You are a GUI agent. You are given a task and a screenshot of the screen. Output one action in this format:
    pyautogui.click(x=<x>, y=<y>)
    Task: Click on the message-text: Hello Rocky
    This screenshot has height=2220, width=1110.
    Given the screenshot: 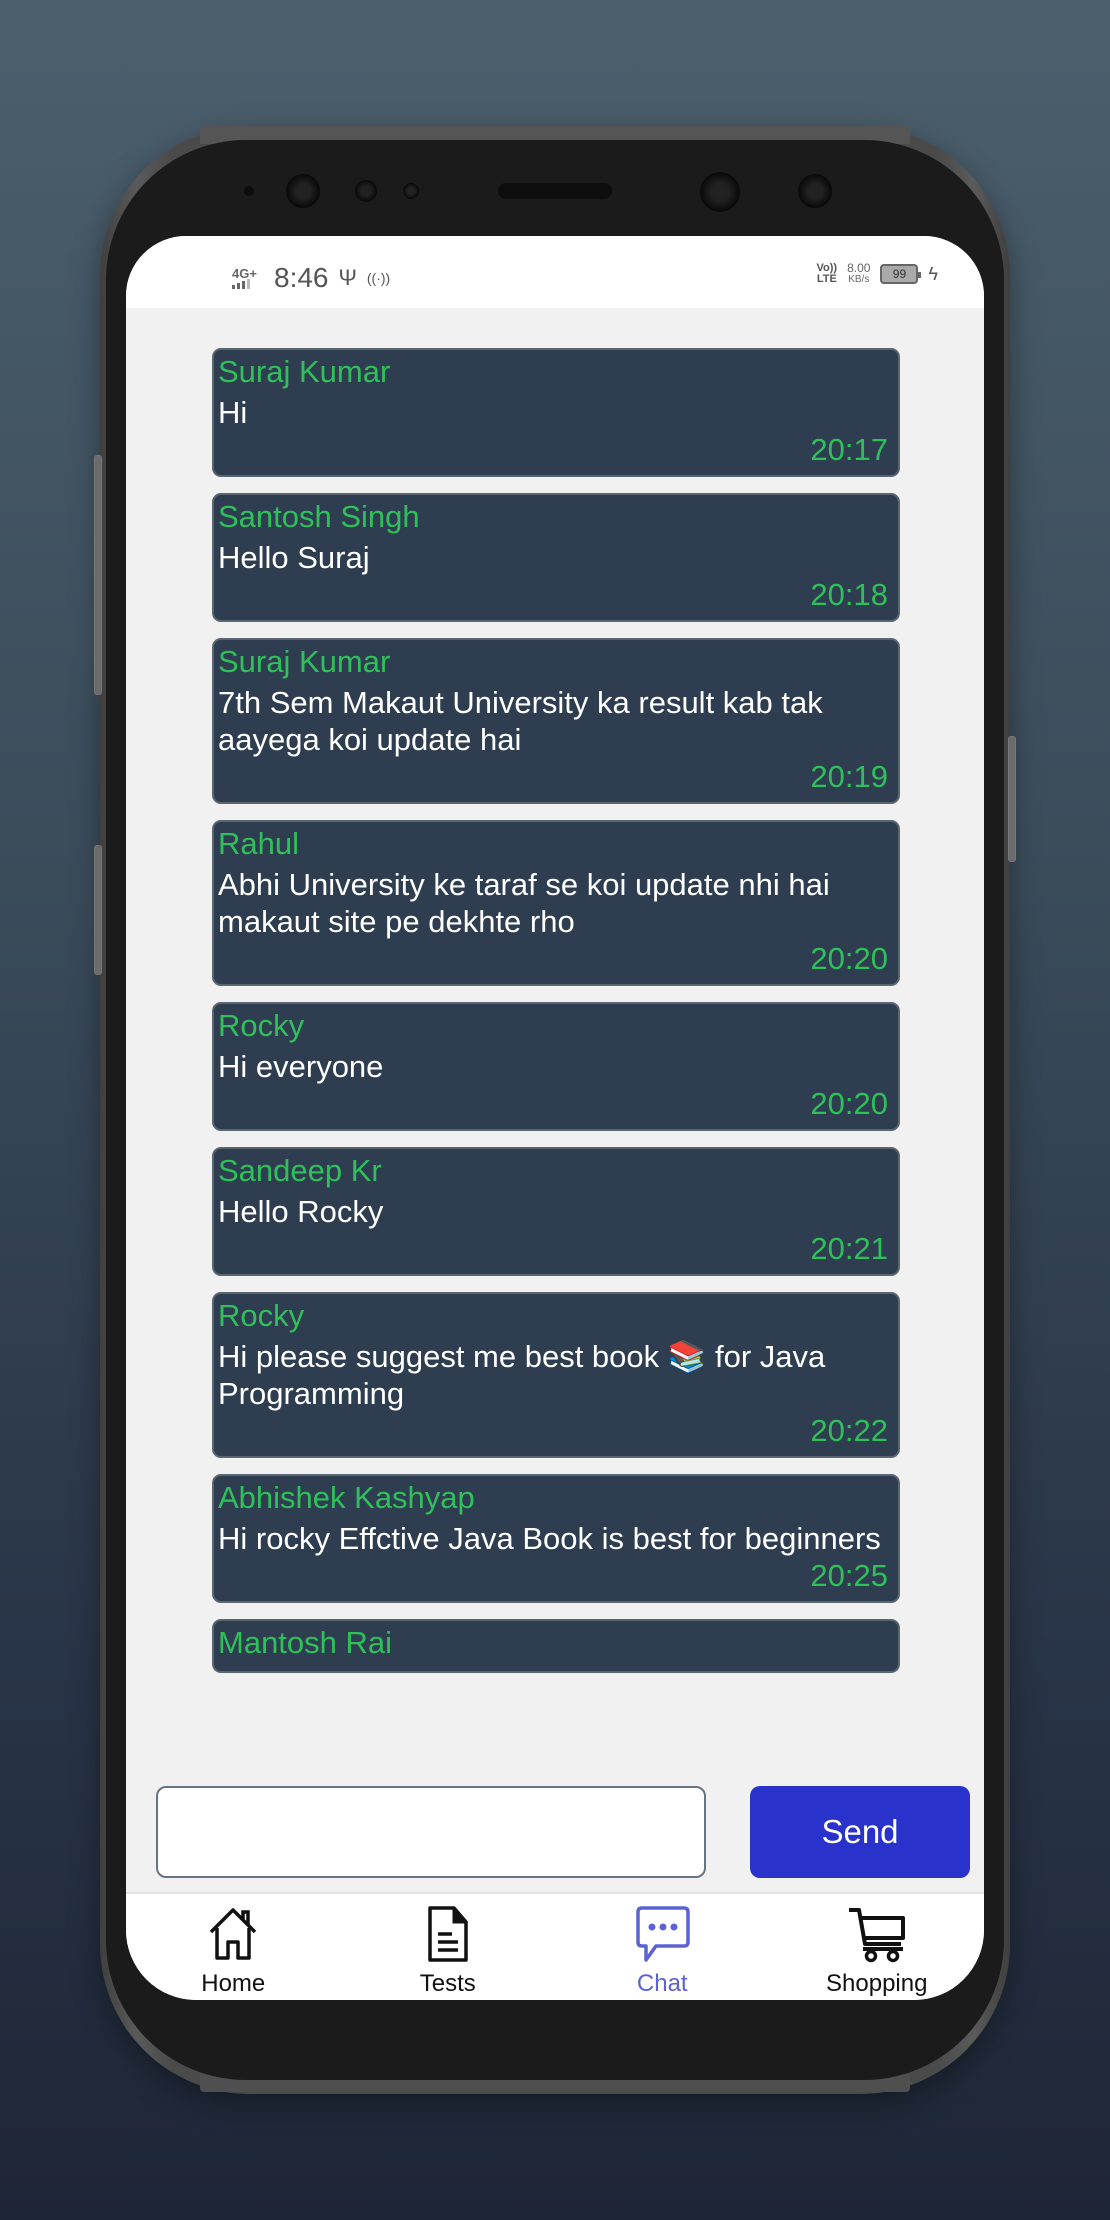 What is the action you would take?
    pyautogui.click(x=301, y=1211)
    